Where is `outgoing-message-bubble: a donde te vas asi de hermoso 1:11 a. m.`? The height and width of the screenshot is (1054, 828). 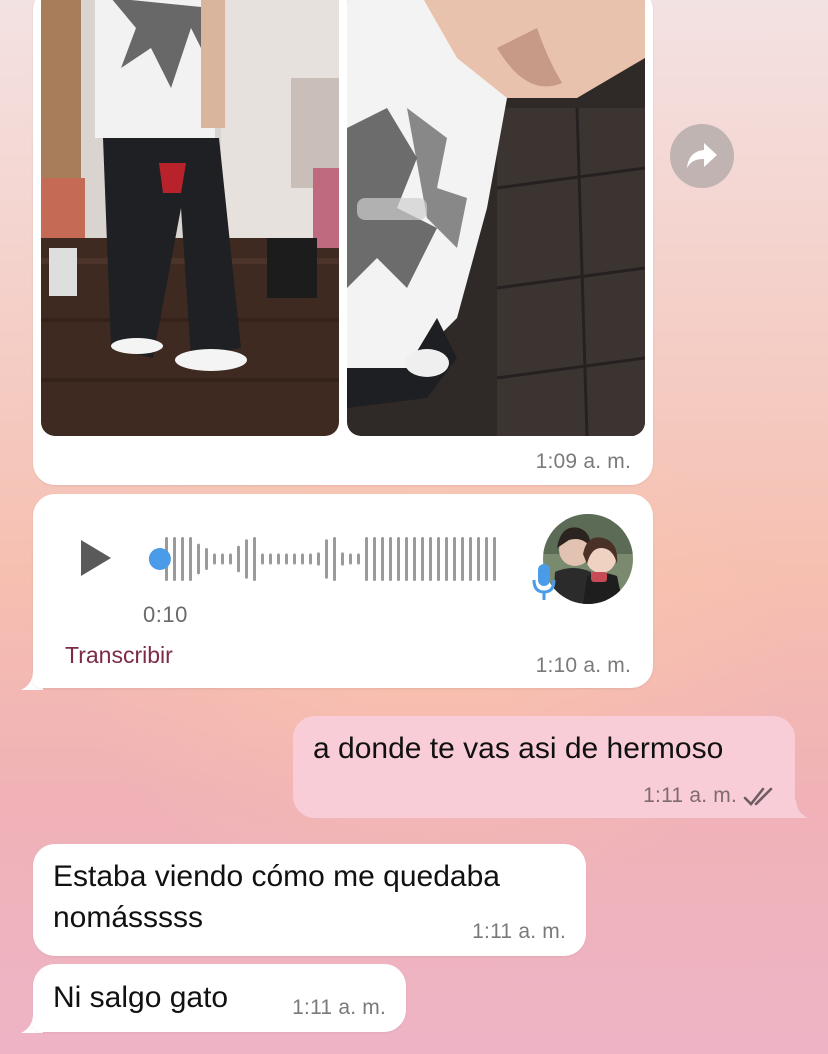 outgoing-message-bubble: a donde te vas asi de hermoso 1:11 a. m. is located at coordinates (544, 767).